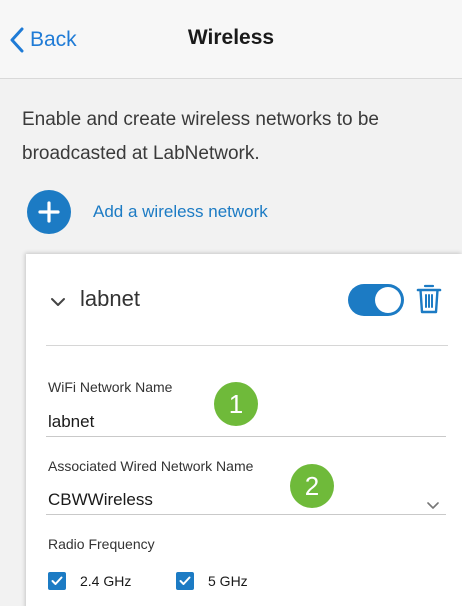 This screenshot has height=606, width=462. Describe the element at coordinates (228, 581) in the screenshot. I see `checkbox-label: 5 GHz` at that location.